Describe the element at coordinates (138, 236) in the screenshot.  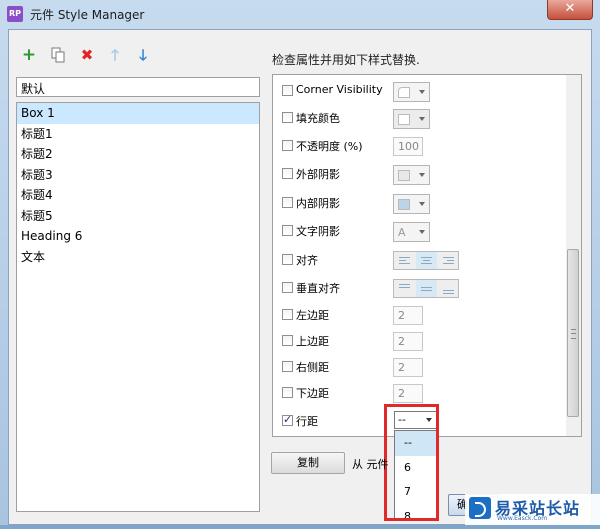
I see `style-list-item: Heading 6` at that location.